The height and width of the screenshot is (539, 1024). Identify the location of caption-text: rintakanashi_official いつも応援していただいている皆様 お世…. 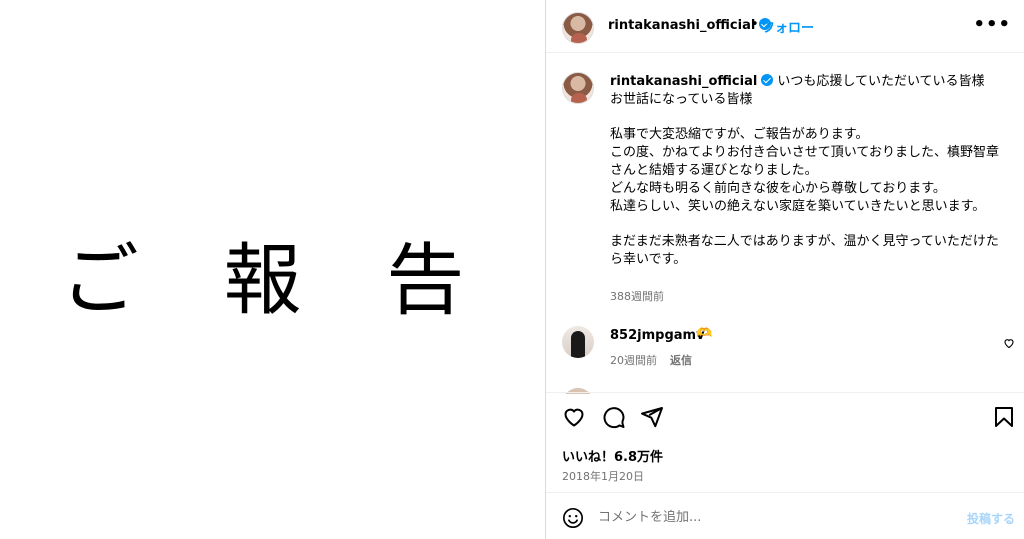
(805, 171).